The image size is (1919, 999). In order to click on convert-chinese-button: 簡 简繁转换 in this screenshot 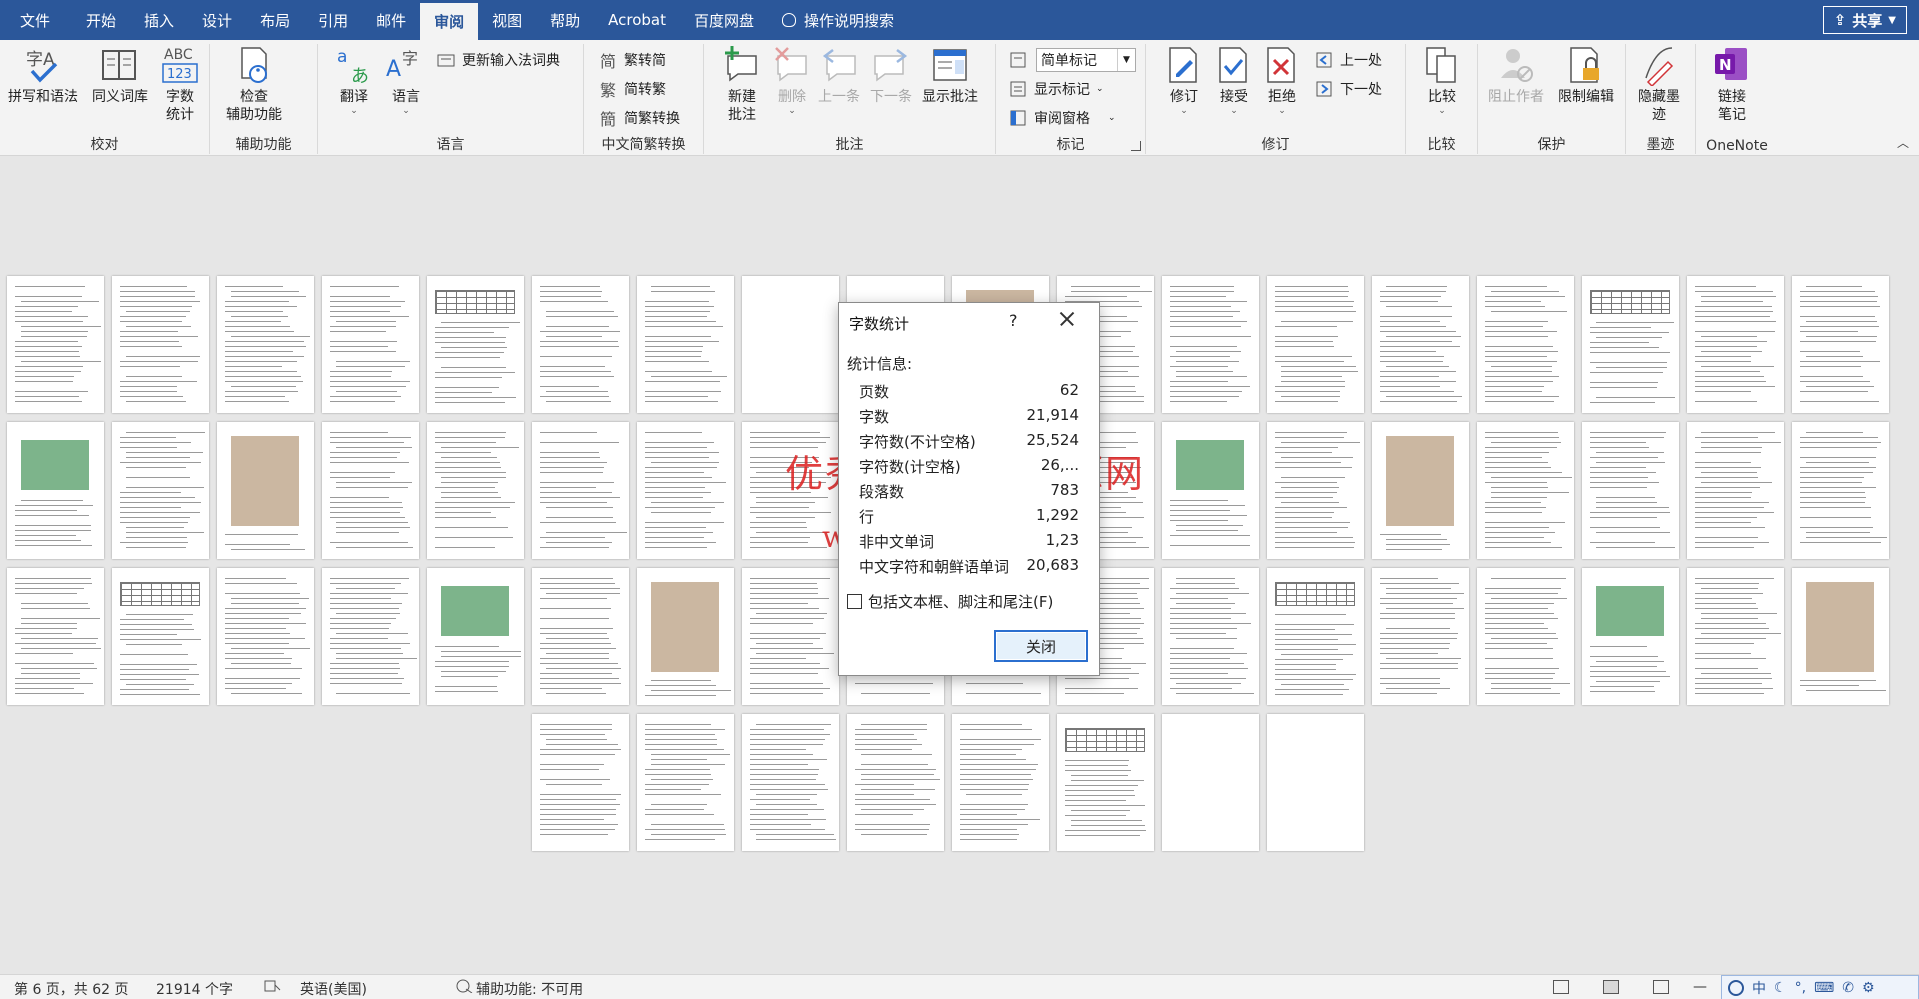, I will do `click(639, 118)`.